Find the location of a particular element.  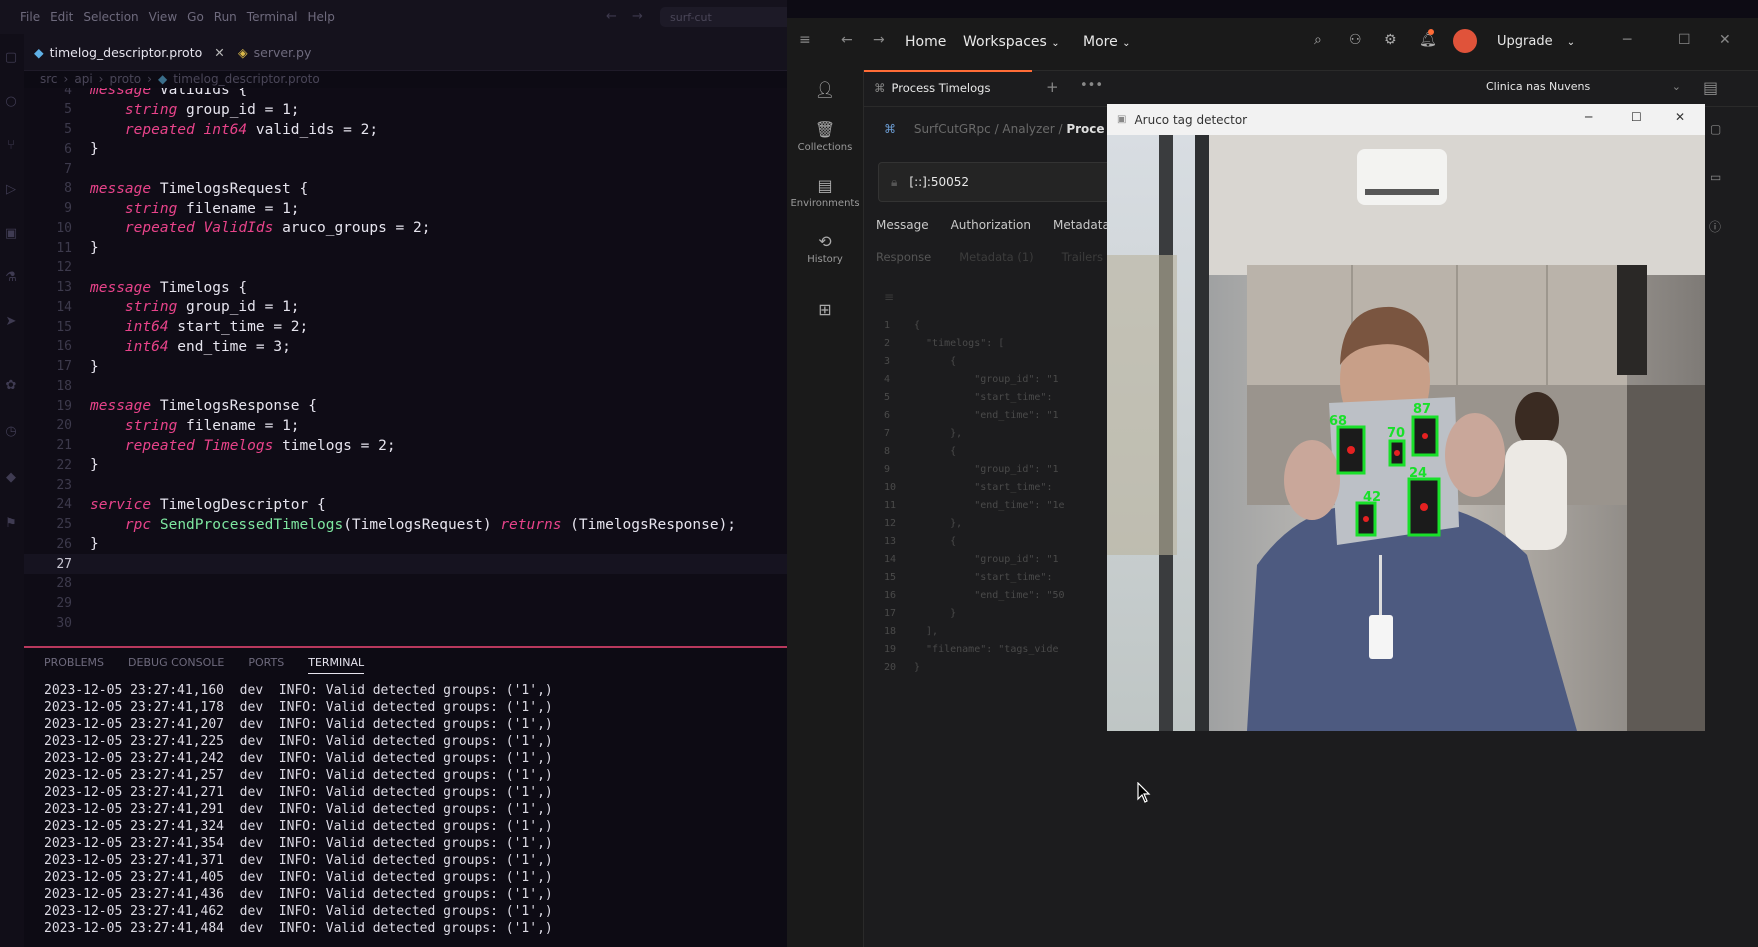

sidebar-item-apps: ⊞ is located at coordinates (825, 311).